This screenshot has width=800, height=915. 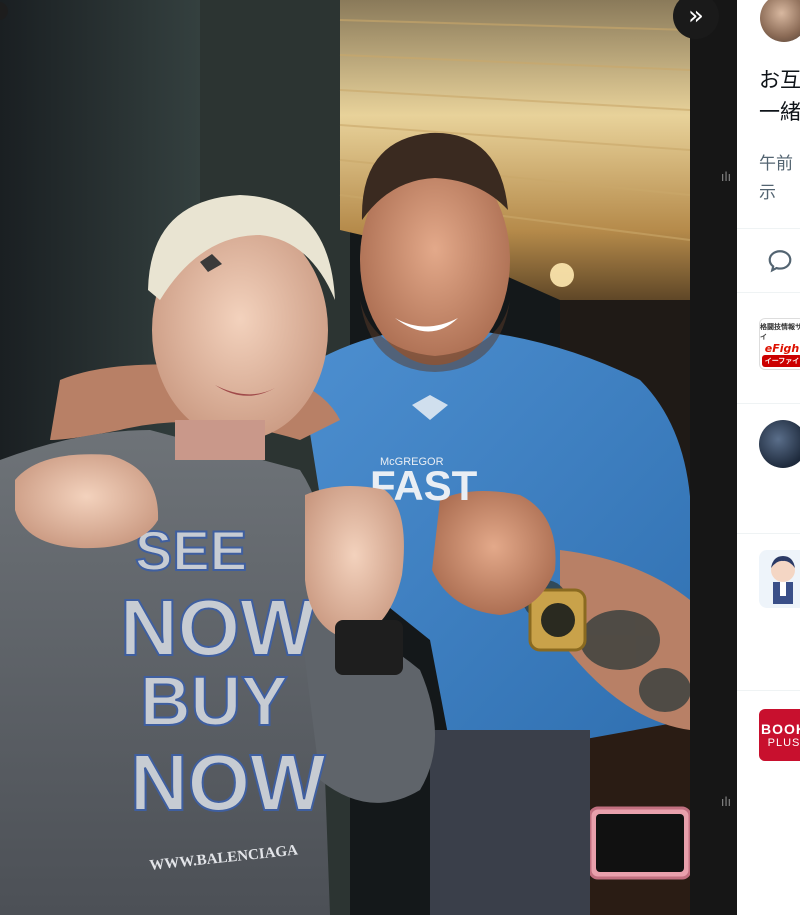 I want to click on sweatshirt-text-3: BUY, so click(x=214, y=701).